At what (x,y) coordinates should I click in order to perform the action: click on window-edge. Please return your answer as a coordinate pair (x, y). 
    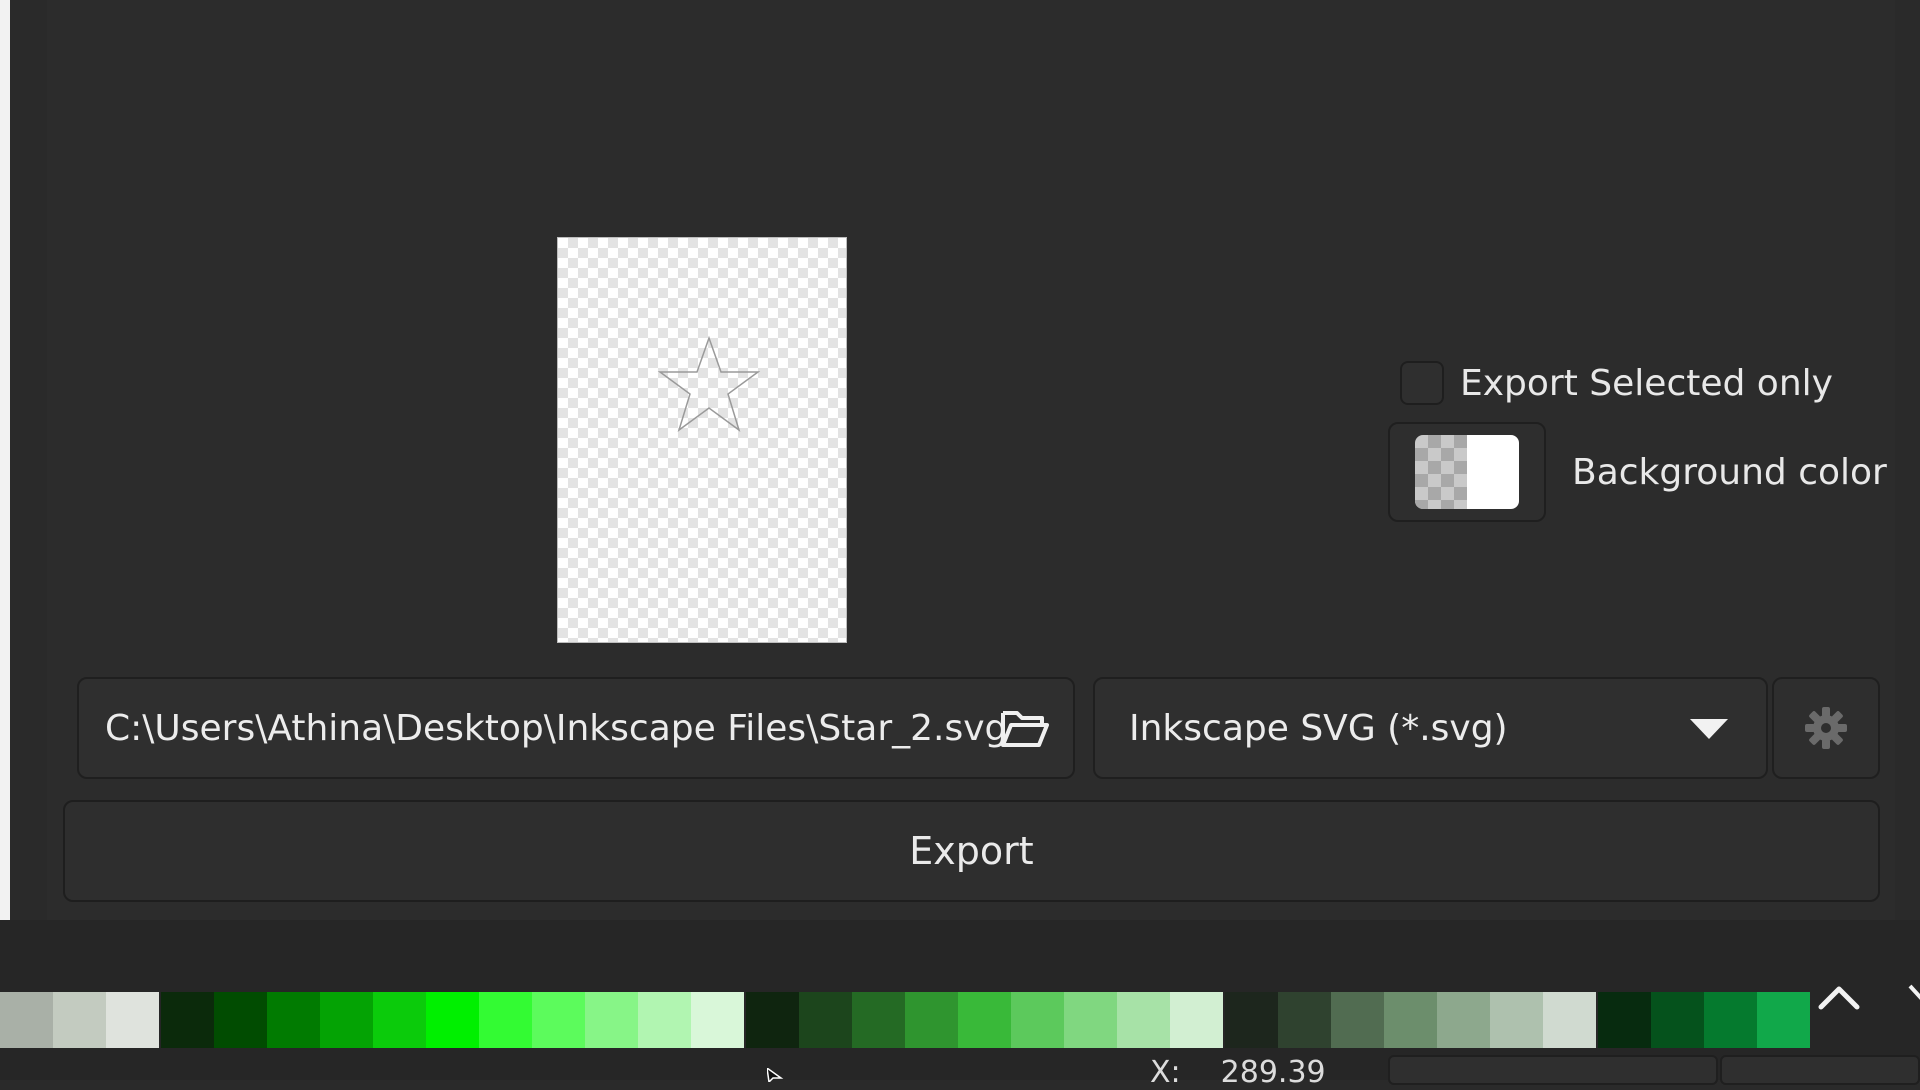
    Looking at the image, I should click on (5, 469).